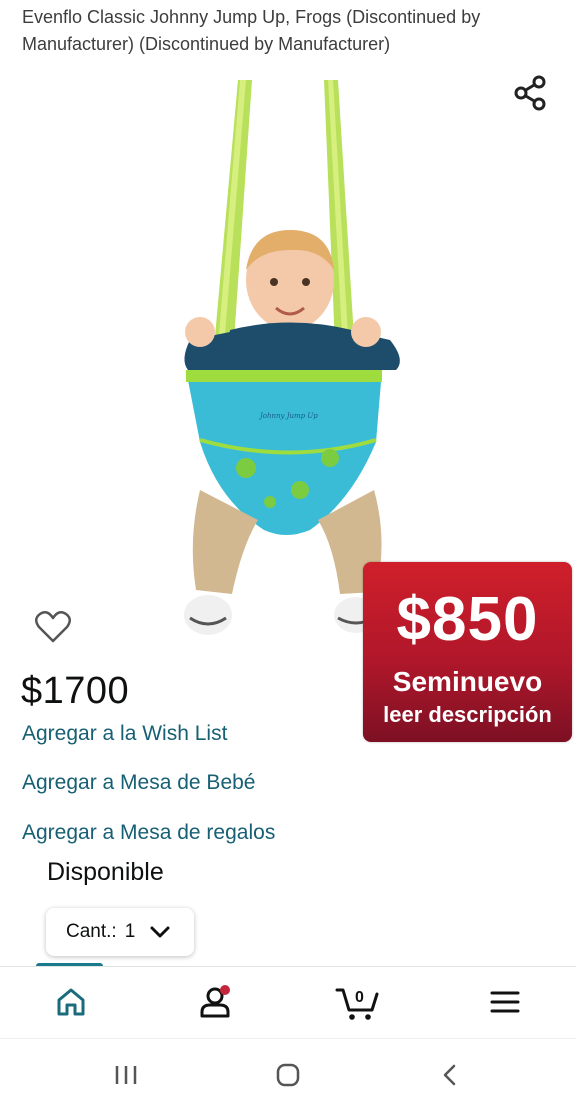  What do you see at coordinates (531, 93) in the screenshot?
I see `share-icon` at bounding box center [531, 93].